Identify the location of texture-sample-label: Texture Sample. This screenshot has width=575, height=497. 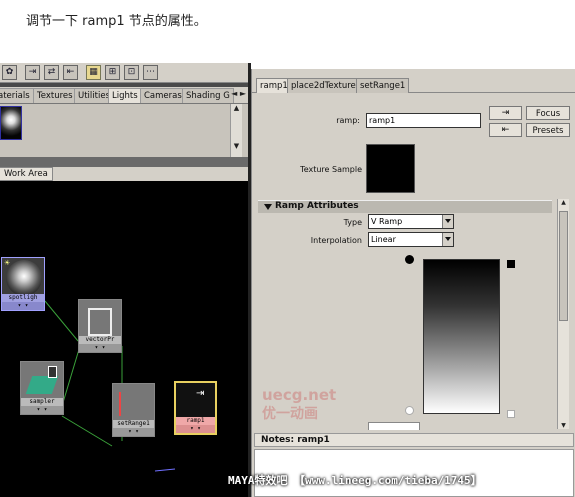
(331, 169).